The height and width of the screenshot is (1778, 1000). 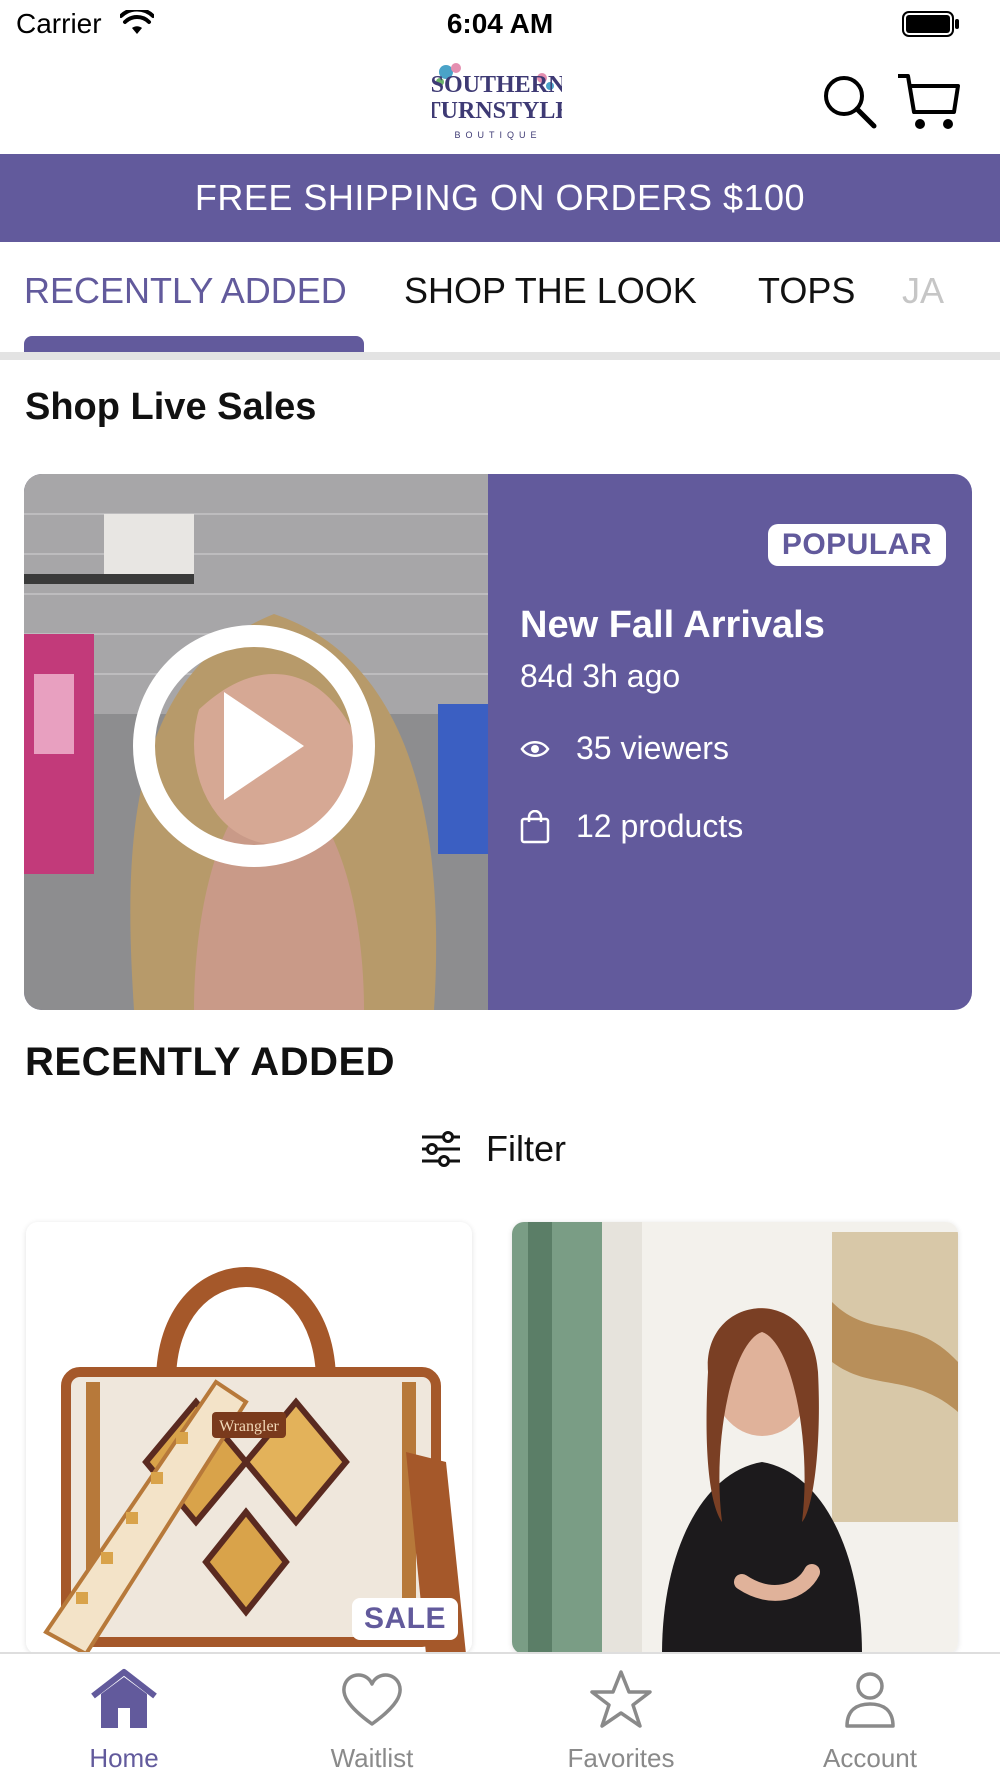 What do you see at coordinates (672, 625) in the screenshot?
I see `live-sale-title: New Fall Arrivals` at bounding box center [672, 625].